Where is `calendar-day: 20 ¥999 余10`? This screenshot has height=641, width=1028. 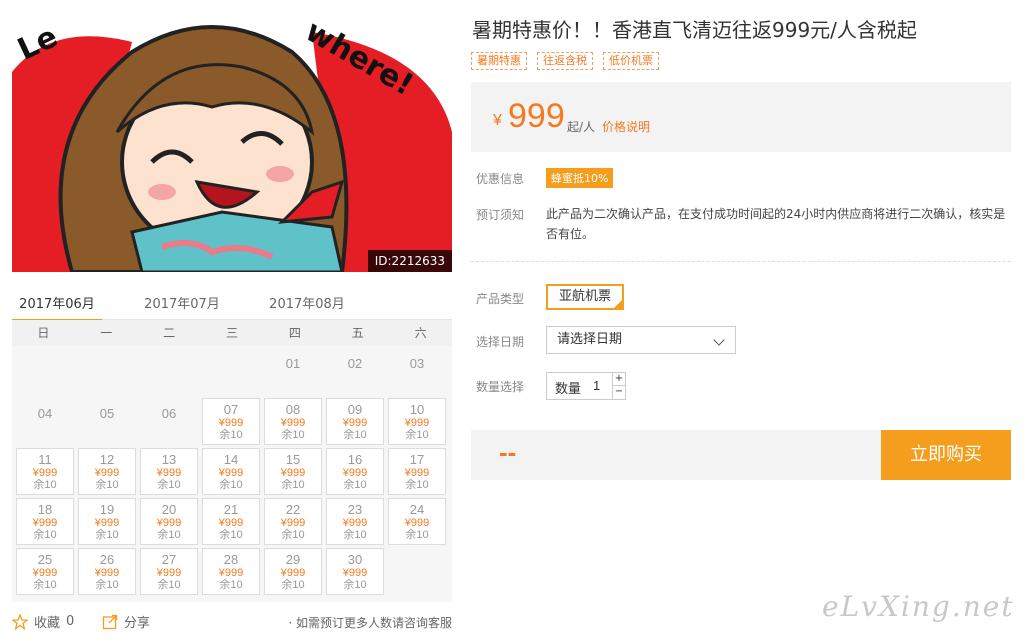
calendar-day: 20 ¥999 余10 is located at coordinates (169, 521).